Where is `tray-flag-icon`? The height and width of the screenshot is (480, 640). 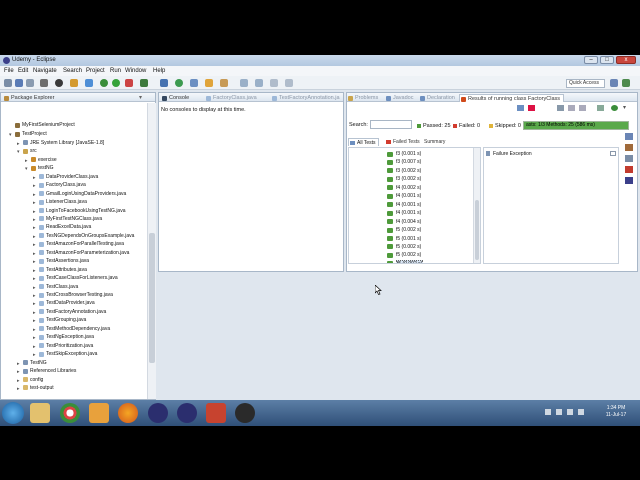
tray-flag-icon is located at coordinates (559, 412).